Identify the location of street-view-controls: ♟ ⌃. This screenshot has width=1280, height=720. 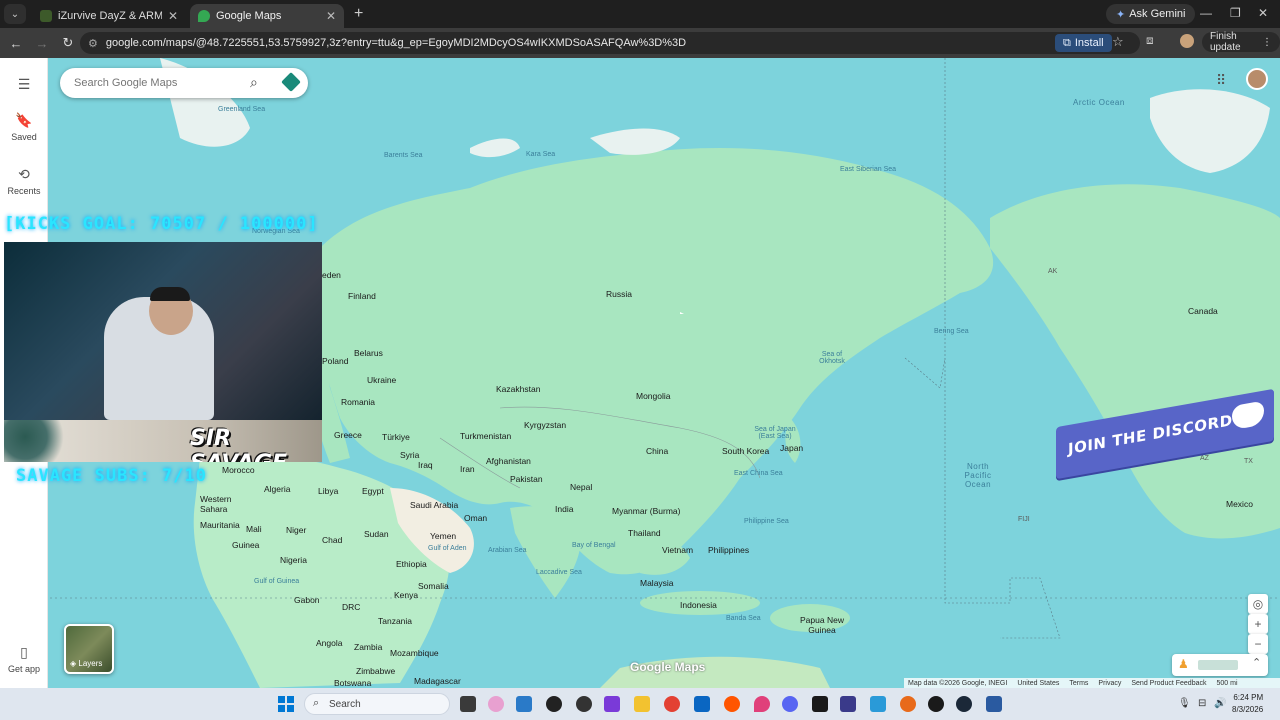
(1220, 665).